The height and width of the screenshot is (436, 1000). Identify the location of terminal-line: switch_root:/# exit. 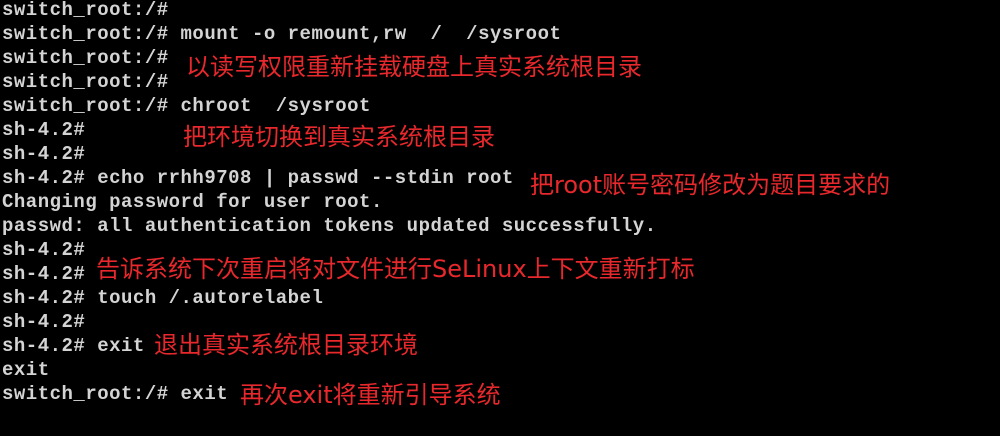
(115, 394).